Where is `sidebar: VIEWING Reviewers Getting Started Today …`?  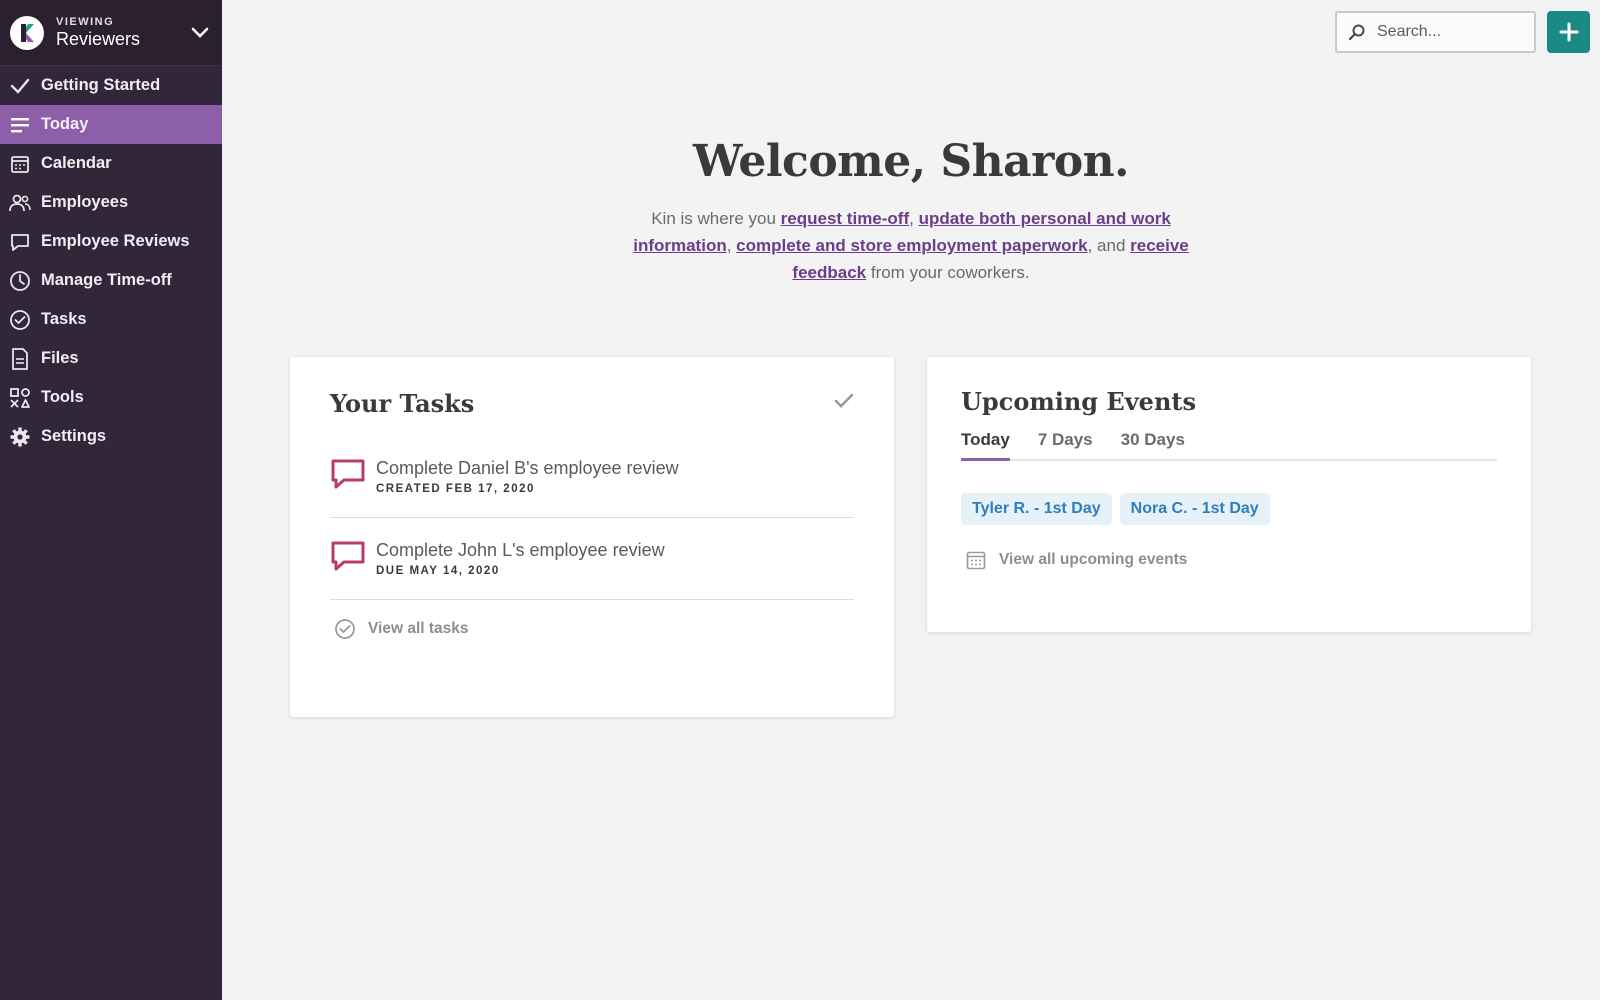
sidebar: VIEWING Reviewers Getting Started Today … is located at coordinates (111, 500).